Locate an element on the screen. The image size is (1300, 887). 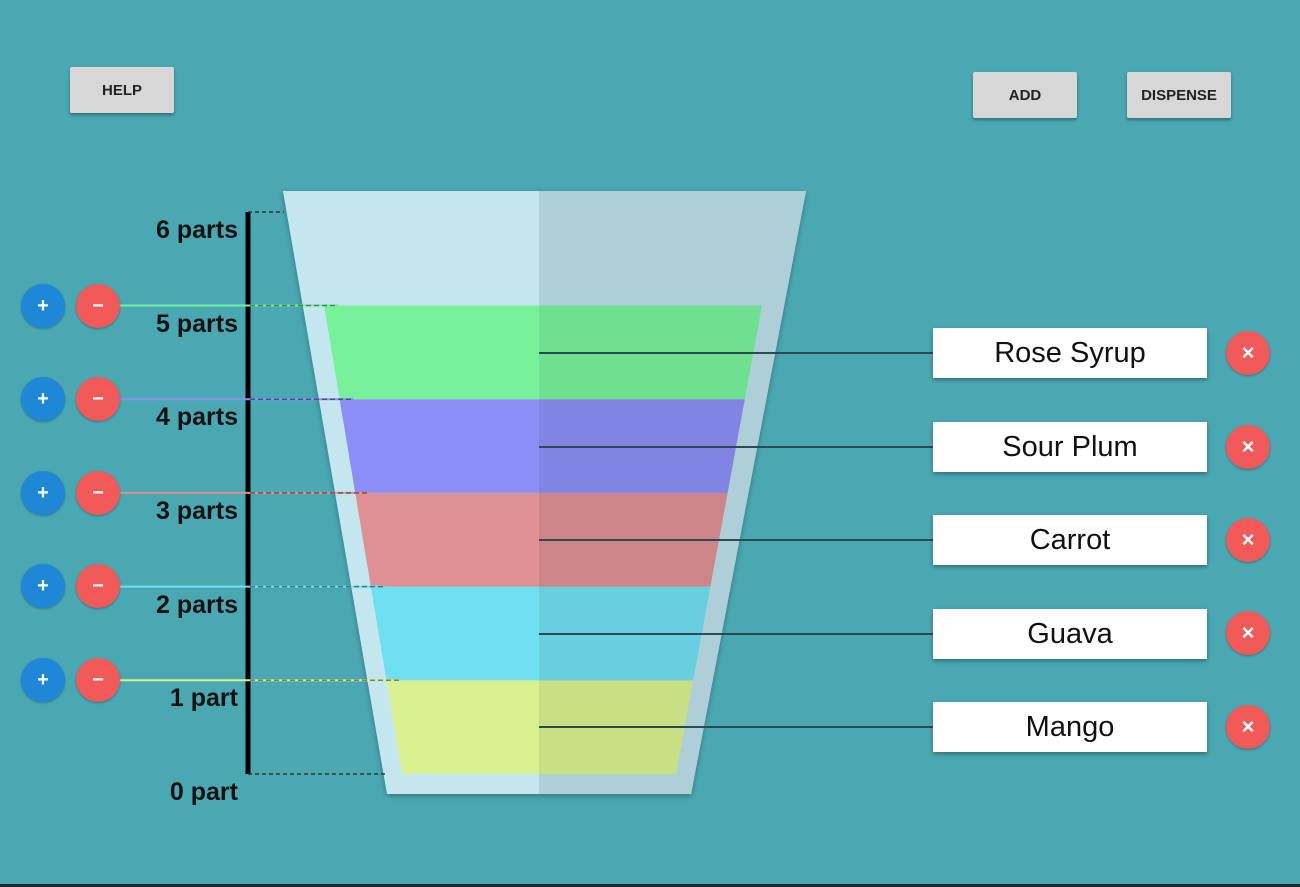
ingredient-name-field: Carrot is located at coordinates (1070, 540).